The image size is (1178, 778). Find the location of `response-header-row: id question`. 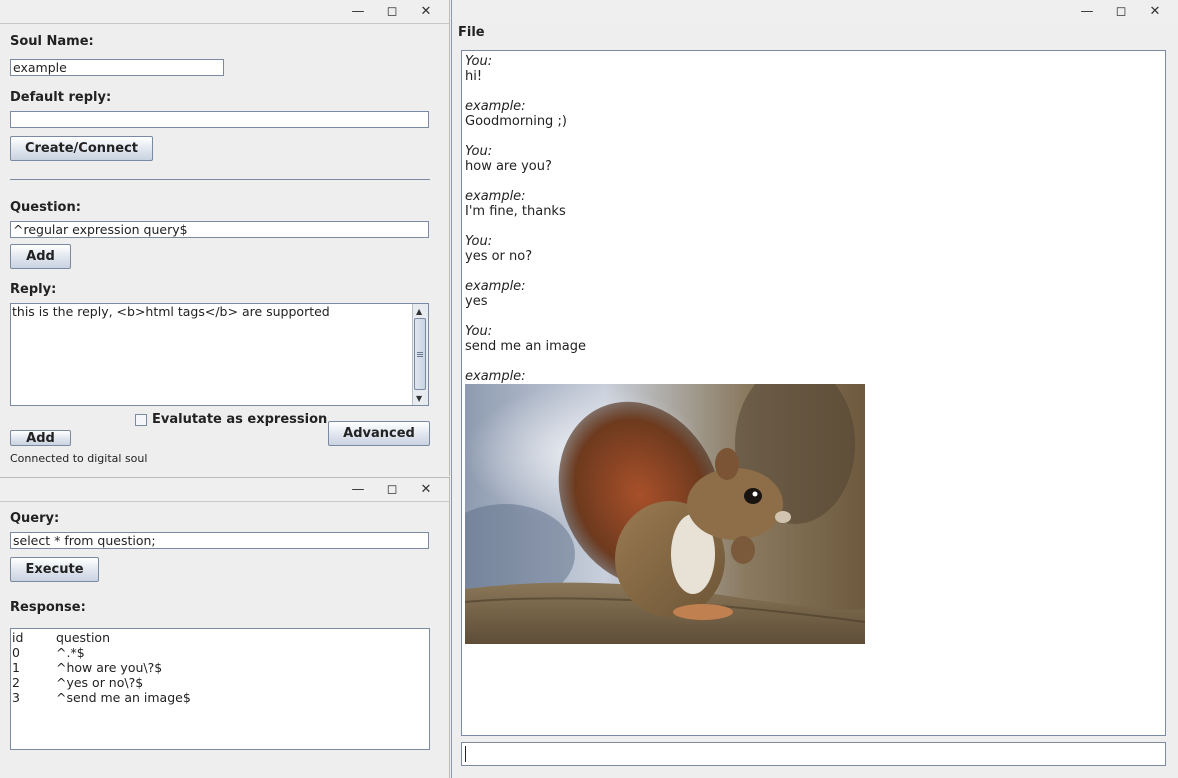

response-header-row: id question is located at coordinates (220, 637).